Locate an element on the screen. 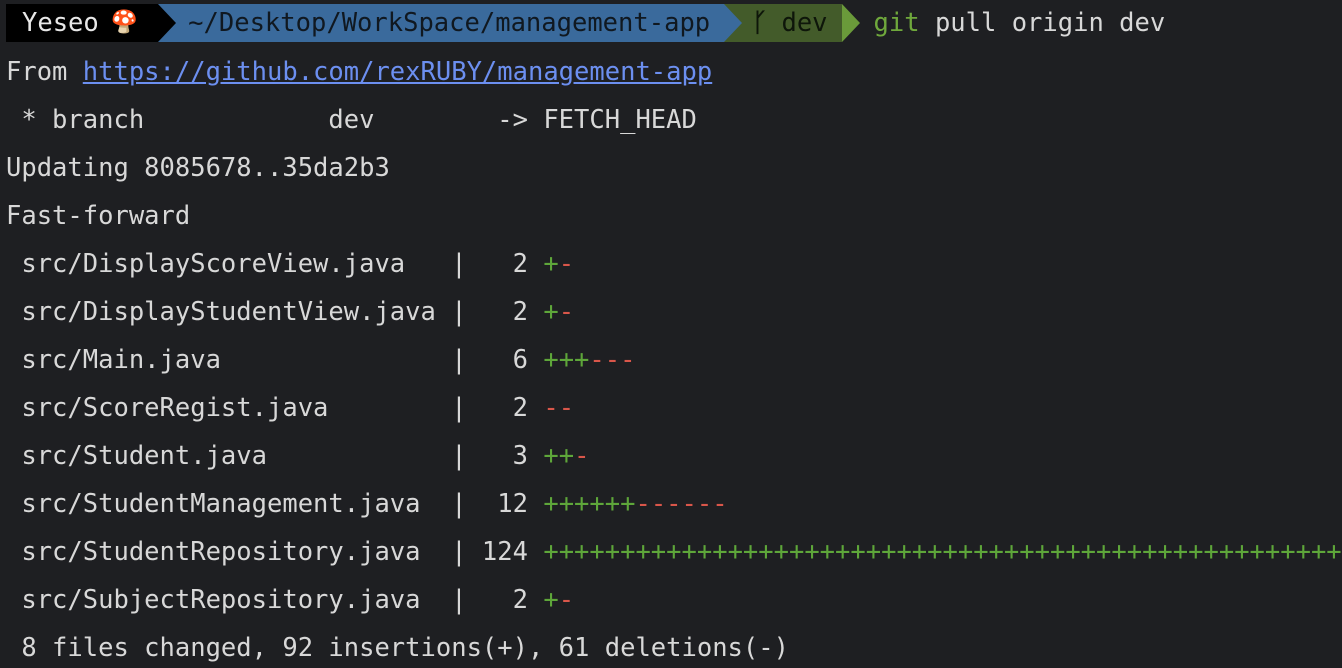 The image size is (1342, 668). diffstat-row: src/DisplayScoreView.java | 2 +- is located at coordinates (290, 264).